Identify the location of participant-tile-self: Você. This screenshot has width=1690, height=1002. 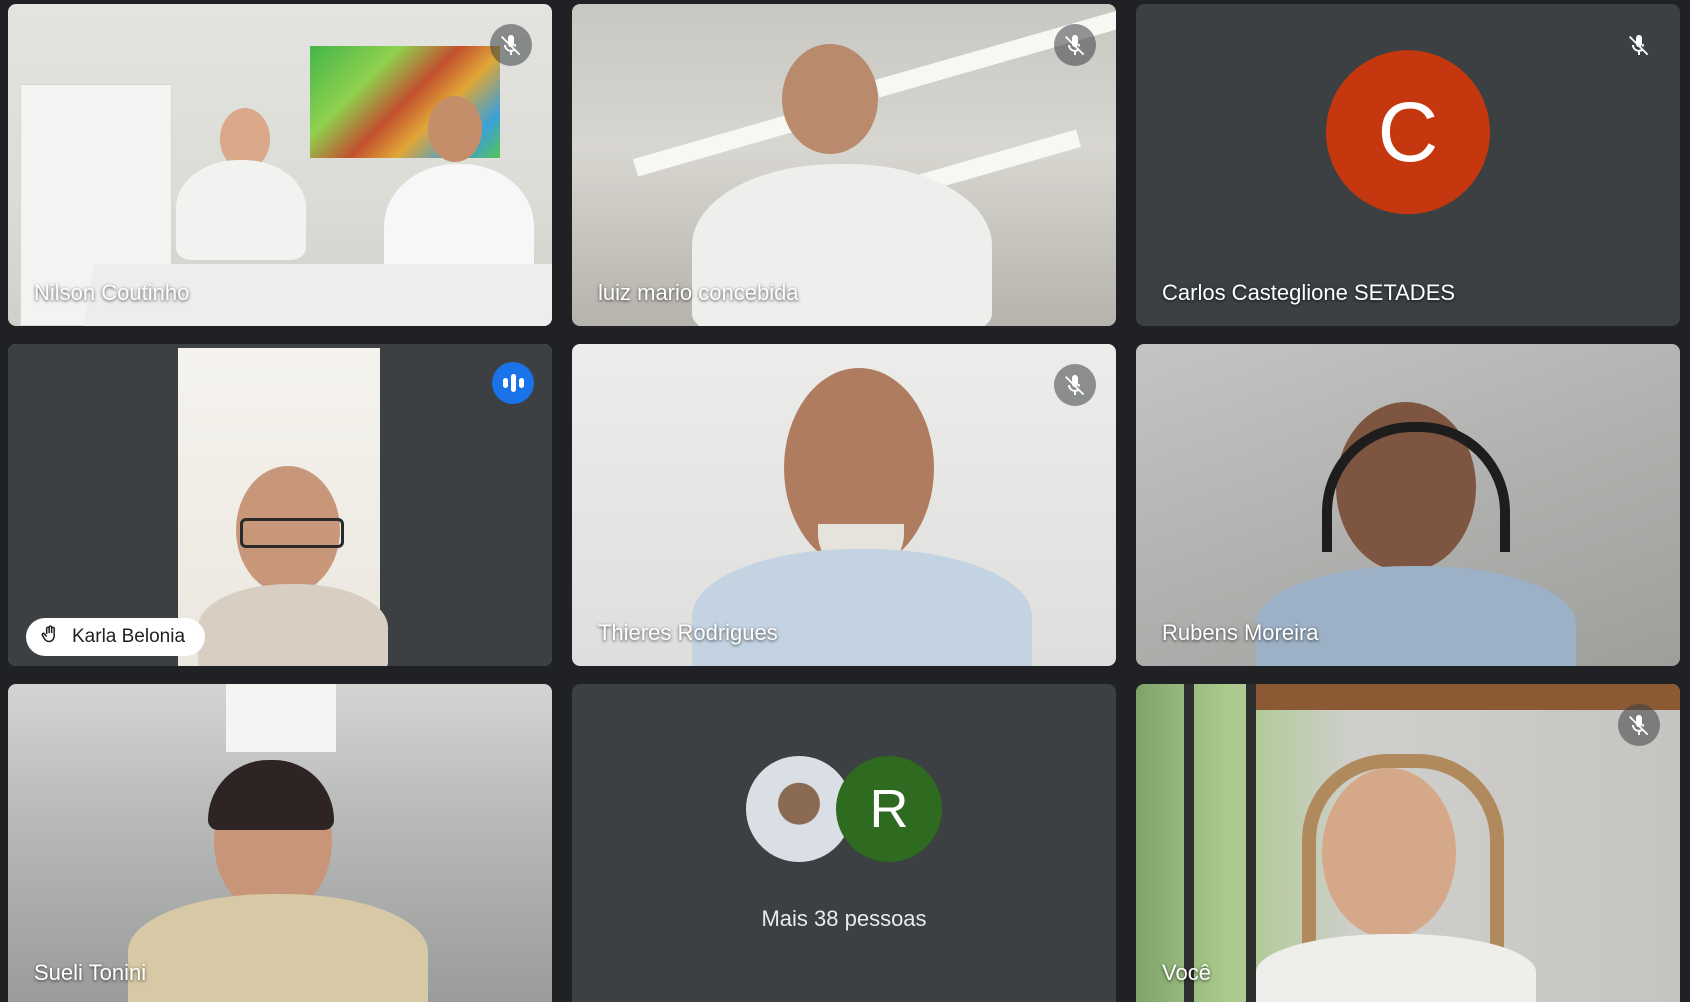
(1408, 843).